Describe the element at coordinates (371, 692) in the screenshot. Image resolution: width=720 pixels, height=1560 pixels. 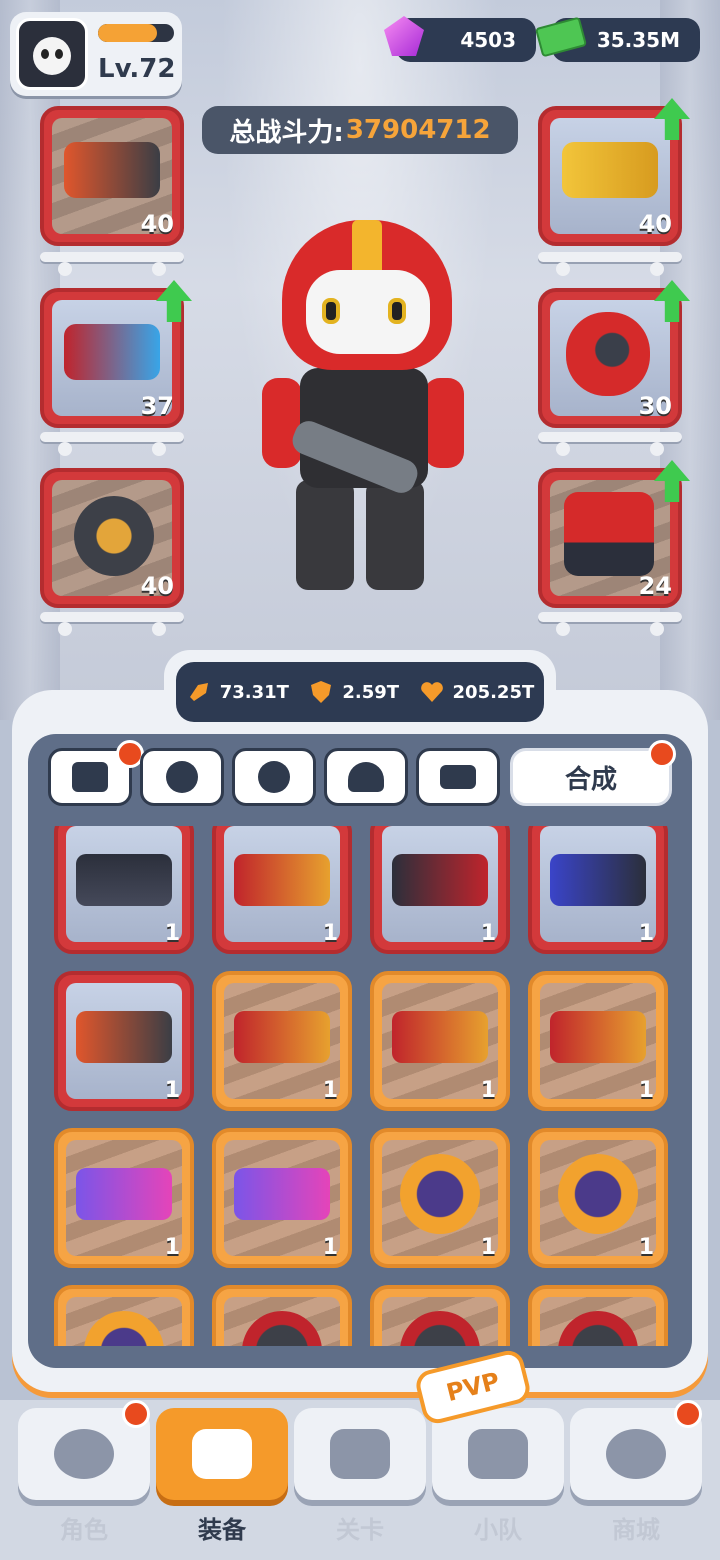
I see `defense-value: 2.59T` at that location.